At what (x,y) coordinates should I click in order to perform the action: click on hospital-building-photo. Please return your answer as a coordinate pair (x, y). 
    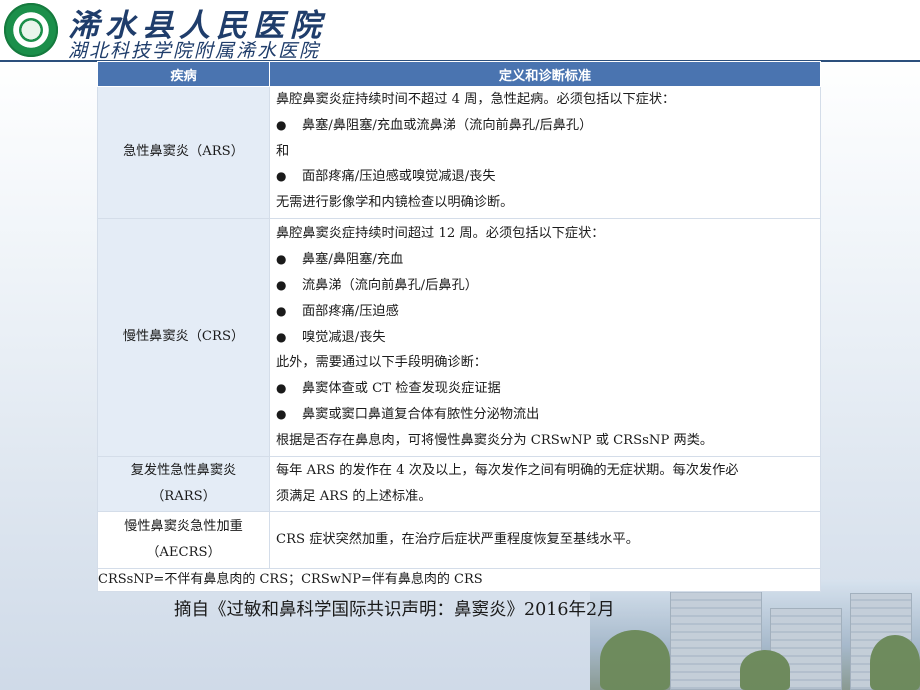
    Looking at the image, I should click on (755, 635).